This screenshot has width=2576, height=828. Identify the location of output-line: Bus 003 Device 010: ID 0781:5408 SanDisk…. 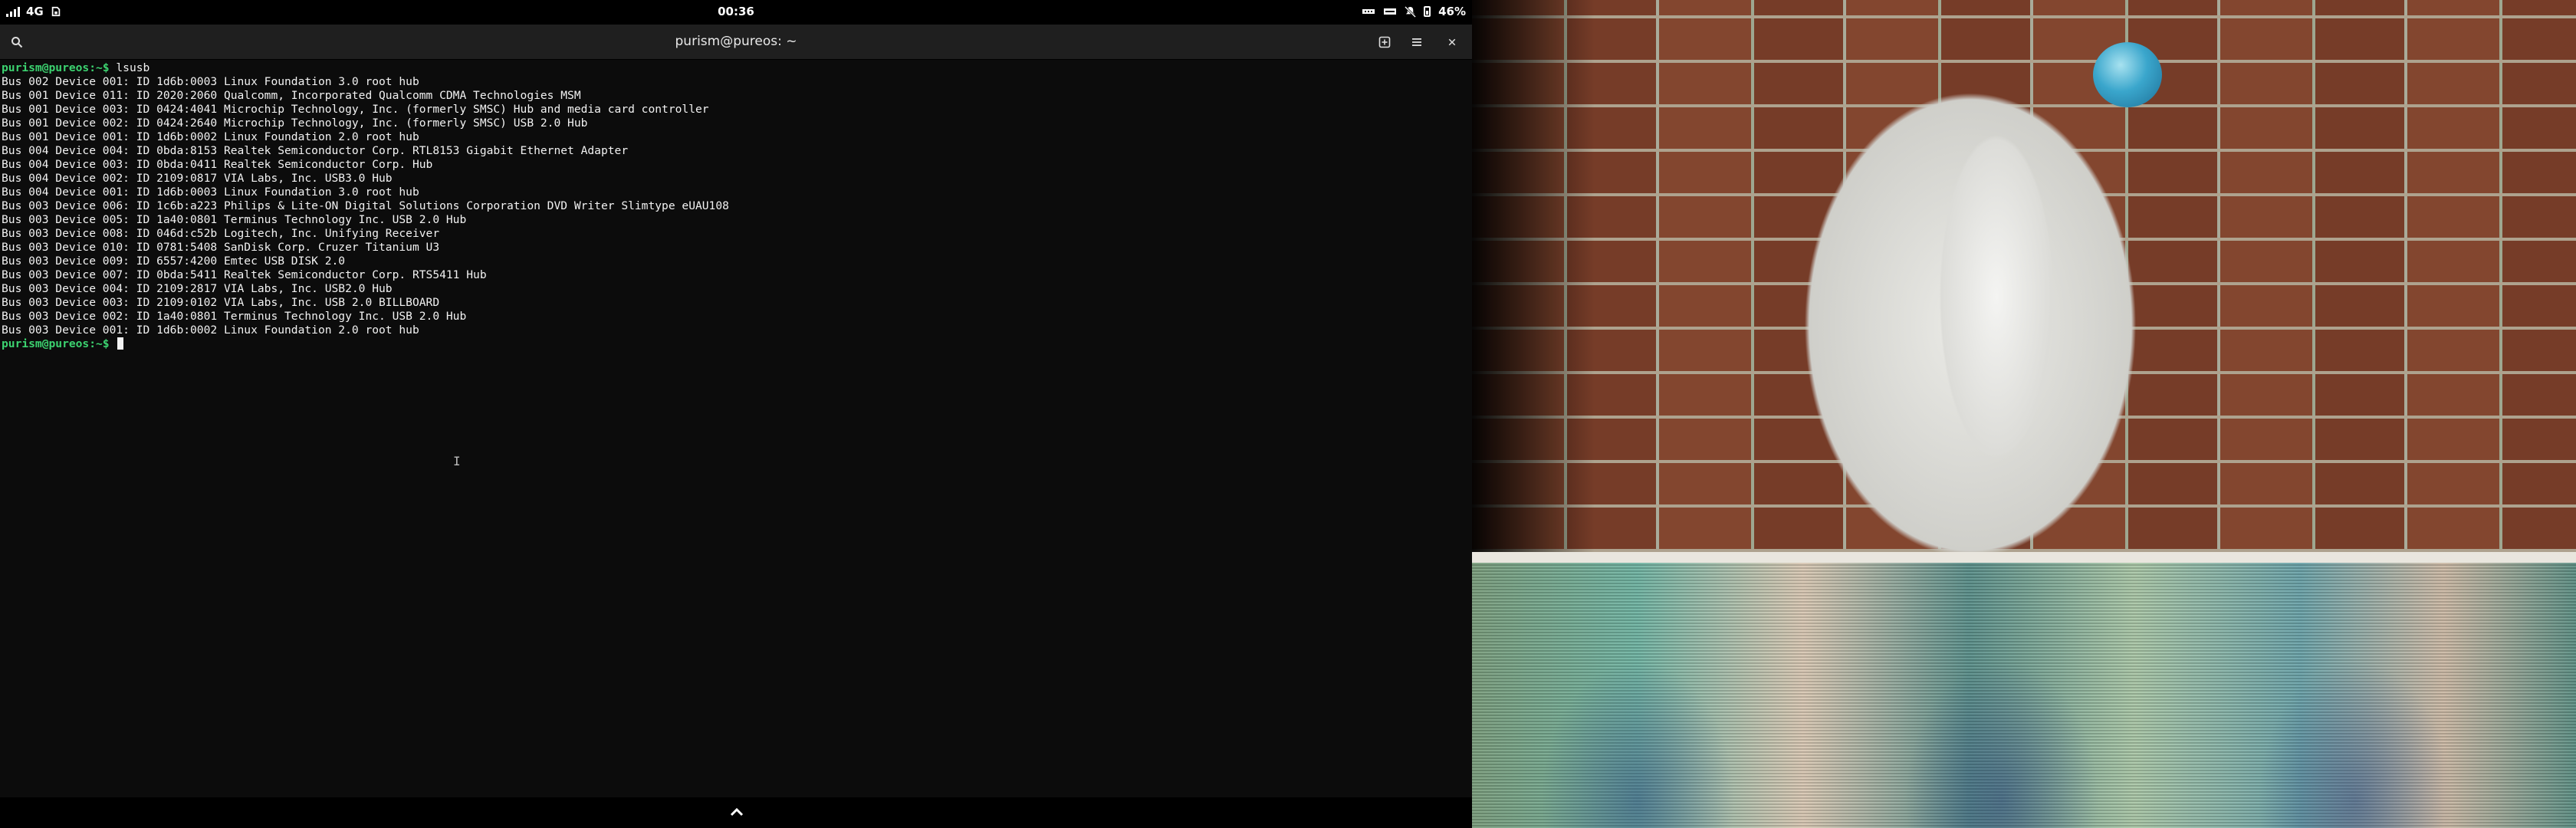
(221, 248).